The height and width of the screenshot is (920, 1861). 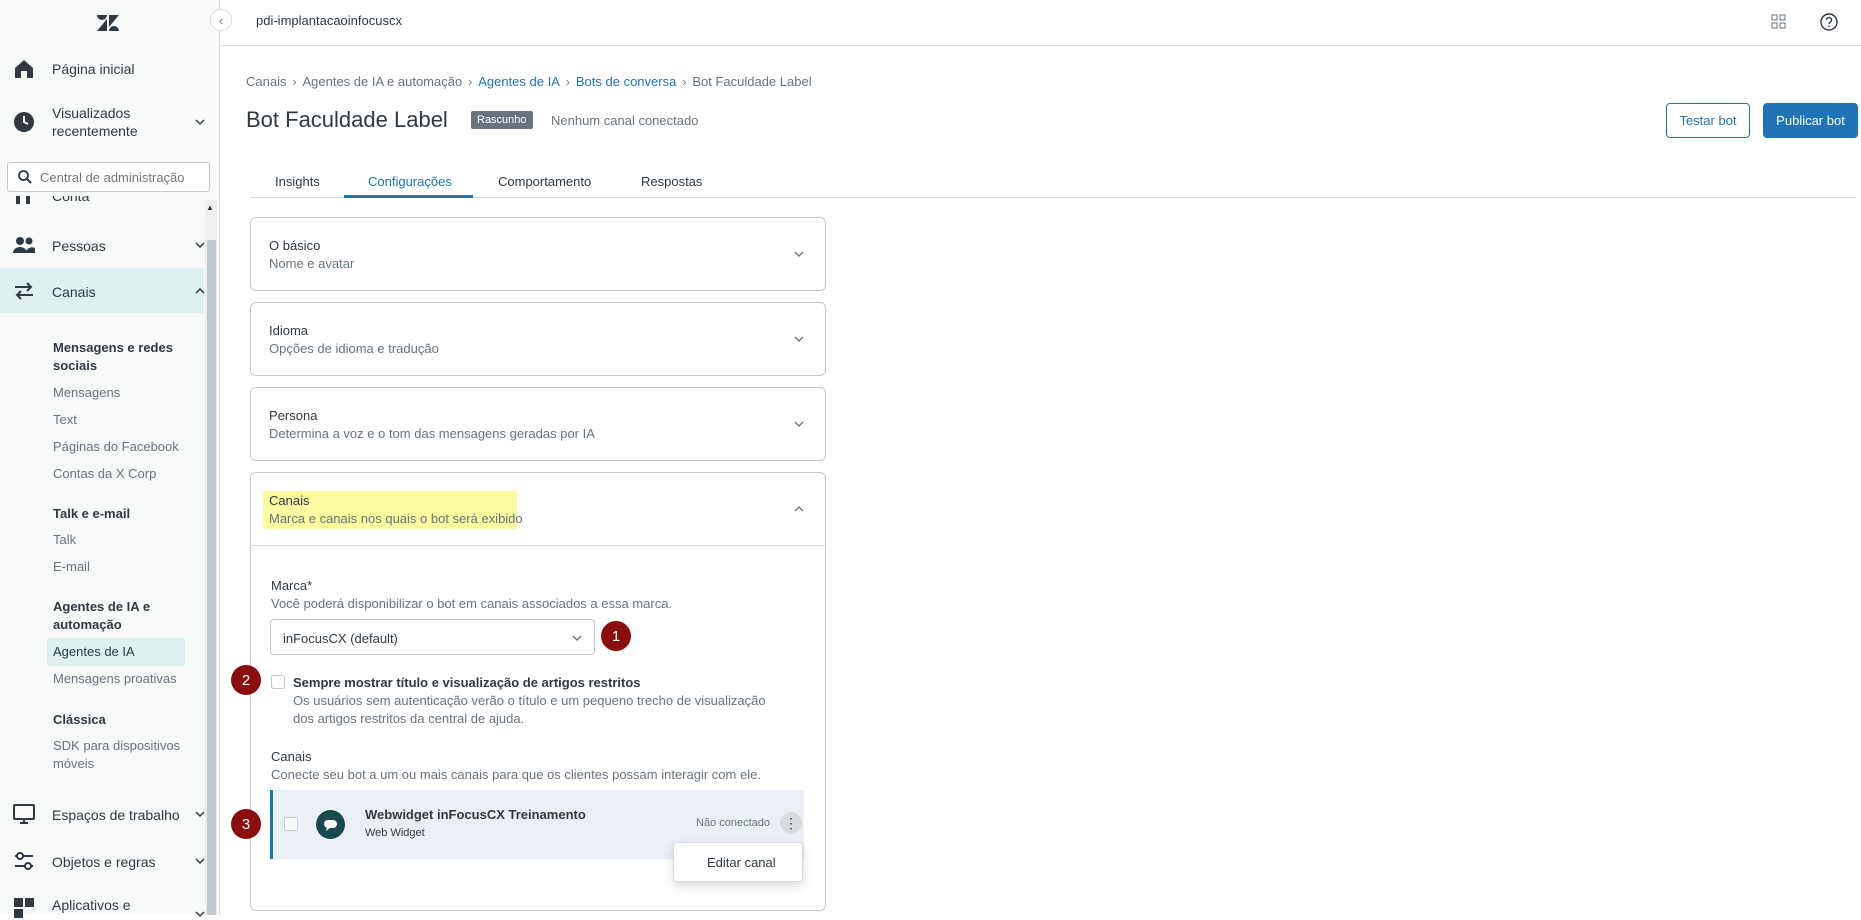 What do you see at coordinates (73, 763) in the screenshot?
I see `sidebar-item-mobile-sdk-2: móveis` at bounding box center [73, 763].